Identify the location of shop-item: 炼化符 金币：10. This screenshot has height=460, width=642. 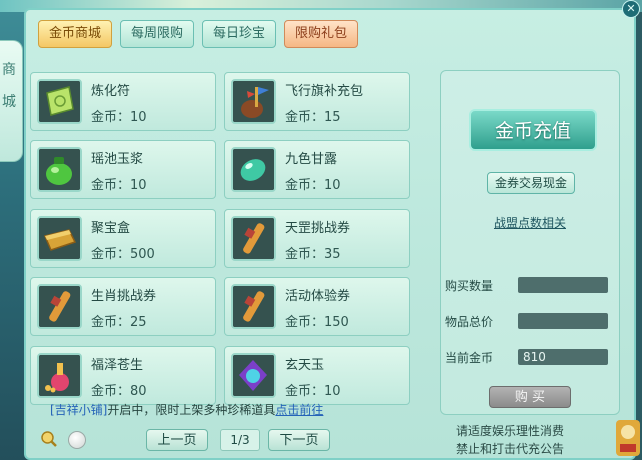
(123, 101).